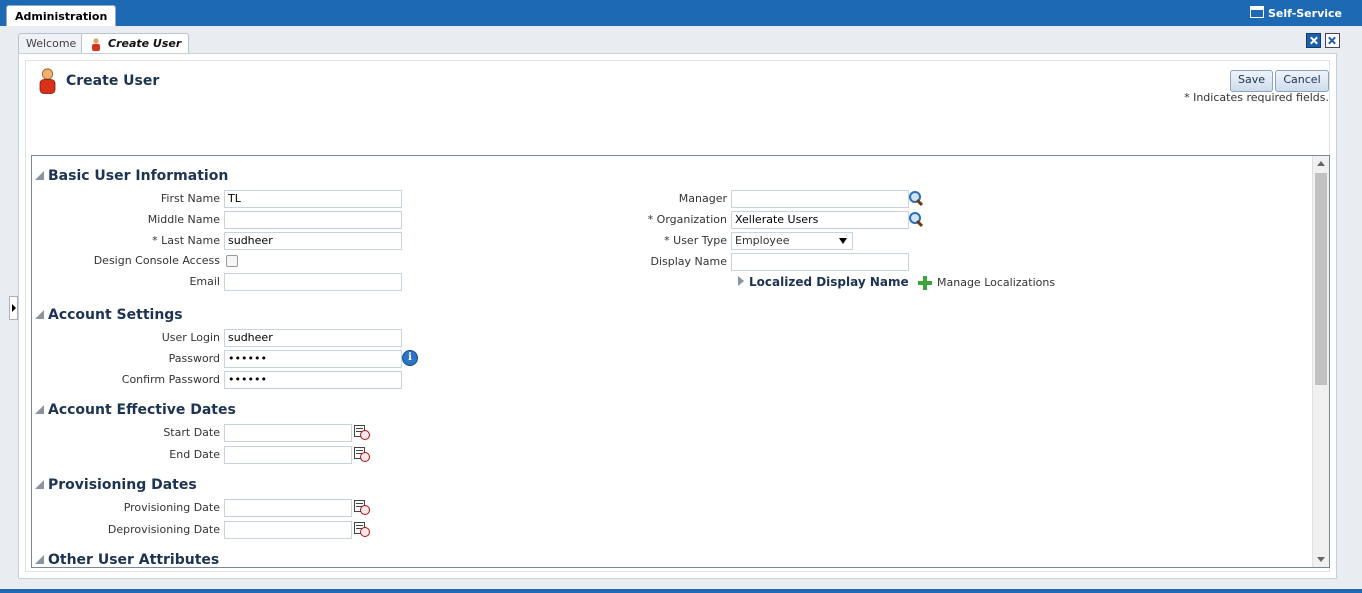 Image resolution: width=1362 pixels, height=593 pixels. What do you see at coordinates (170, 379) in the screenshot?
I see `confirm-password-label: Confirm Password` at bounding box center [170, 379].